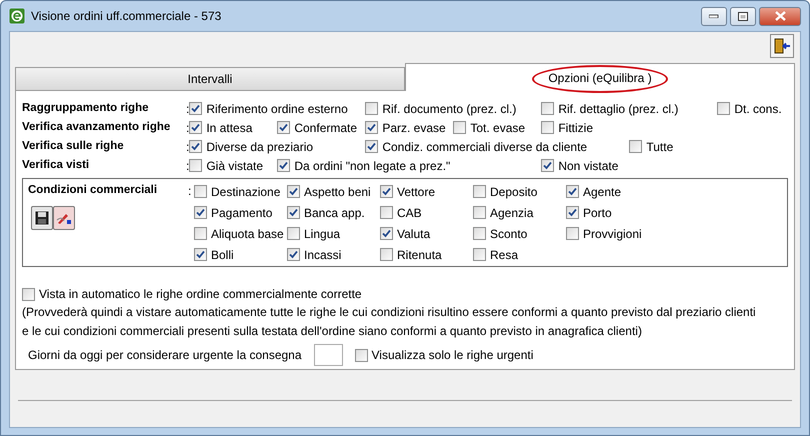  What do you see at coordinates (214, 254) in the screenshot?
I see `checkbox-option: Bolli` at bounding box center [214, 254].